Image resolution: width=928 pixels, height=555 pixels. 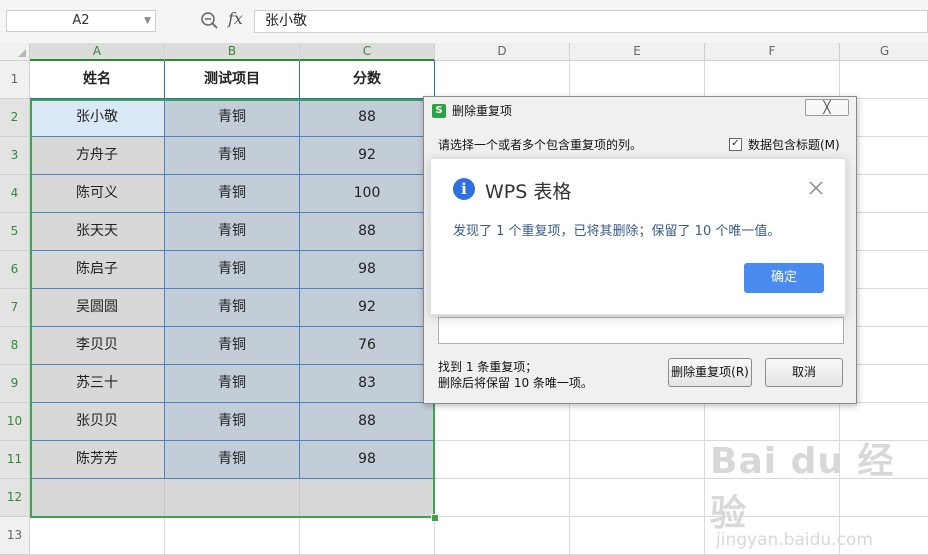 I want to click on row-header-12: 12, so click(x=15, y=498).